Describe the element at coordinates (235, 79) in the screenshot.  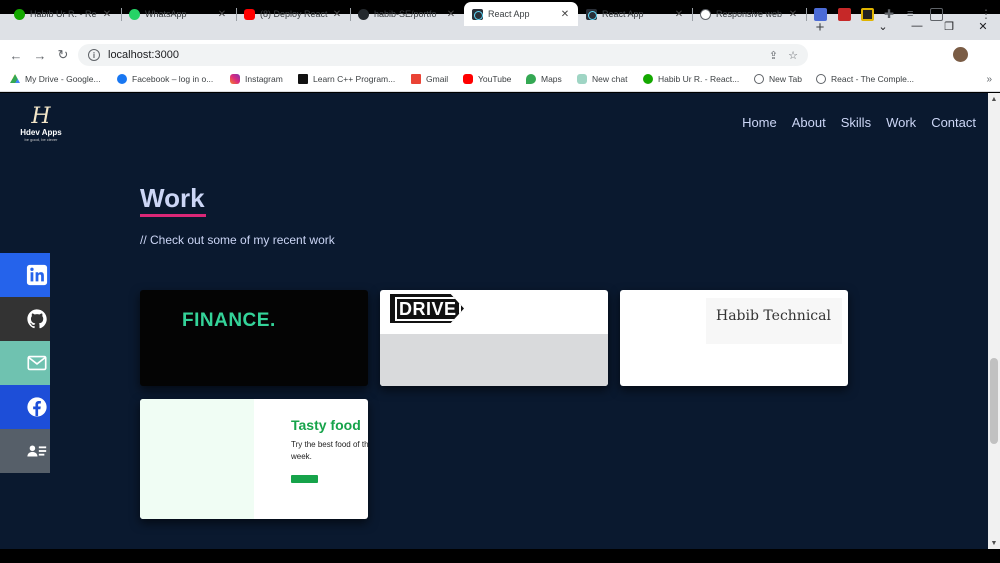
I see `instagram-icon` at that location.